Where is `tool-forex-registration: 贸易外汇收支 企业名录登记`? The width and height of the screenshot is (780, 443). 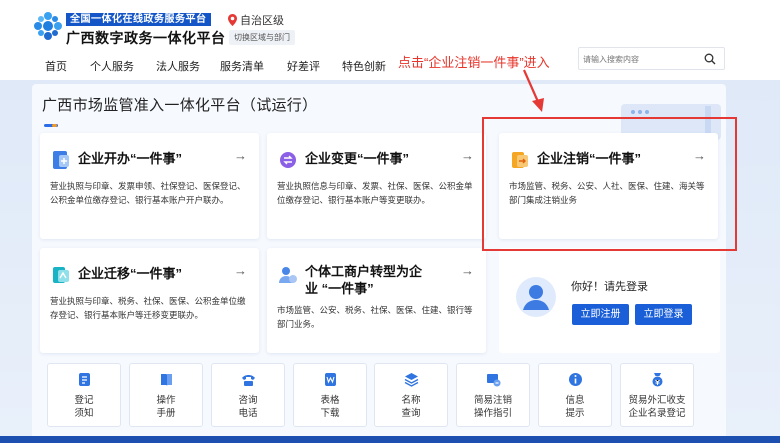 tool-forex-registration: 贸易外汇收支 企业名录登记 is located at coordinates (657, 395).